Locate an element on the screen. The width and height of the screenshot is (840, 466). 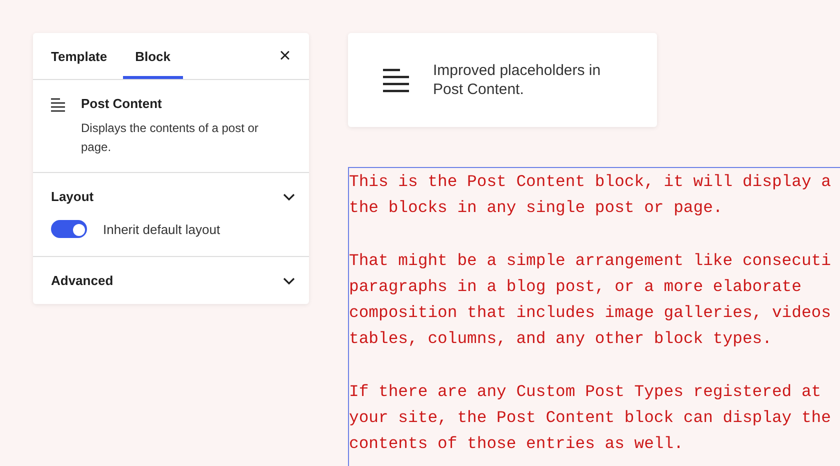
content-line: your site, the Post Content block can display the is located at coordinates (590, 418).